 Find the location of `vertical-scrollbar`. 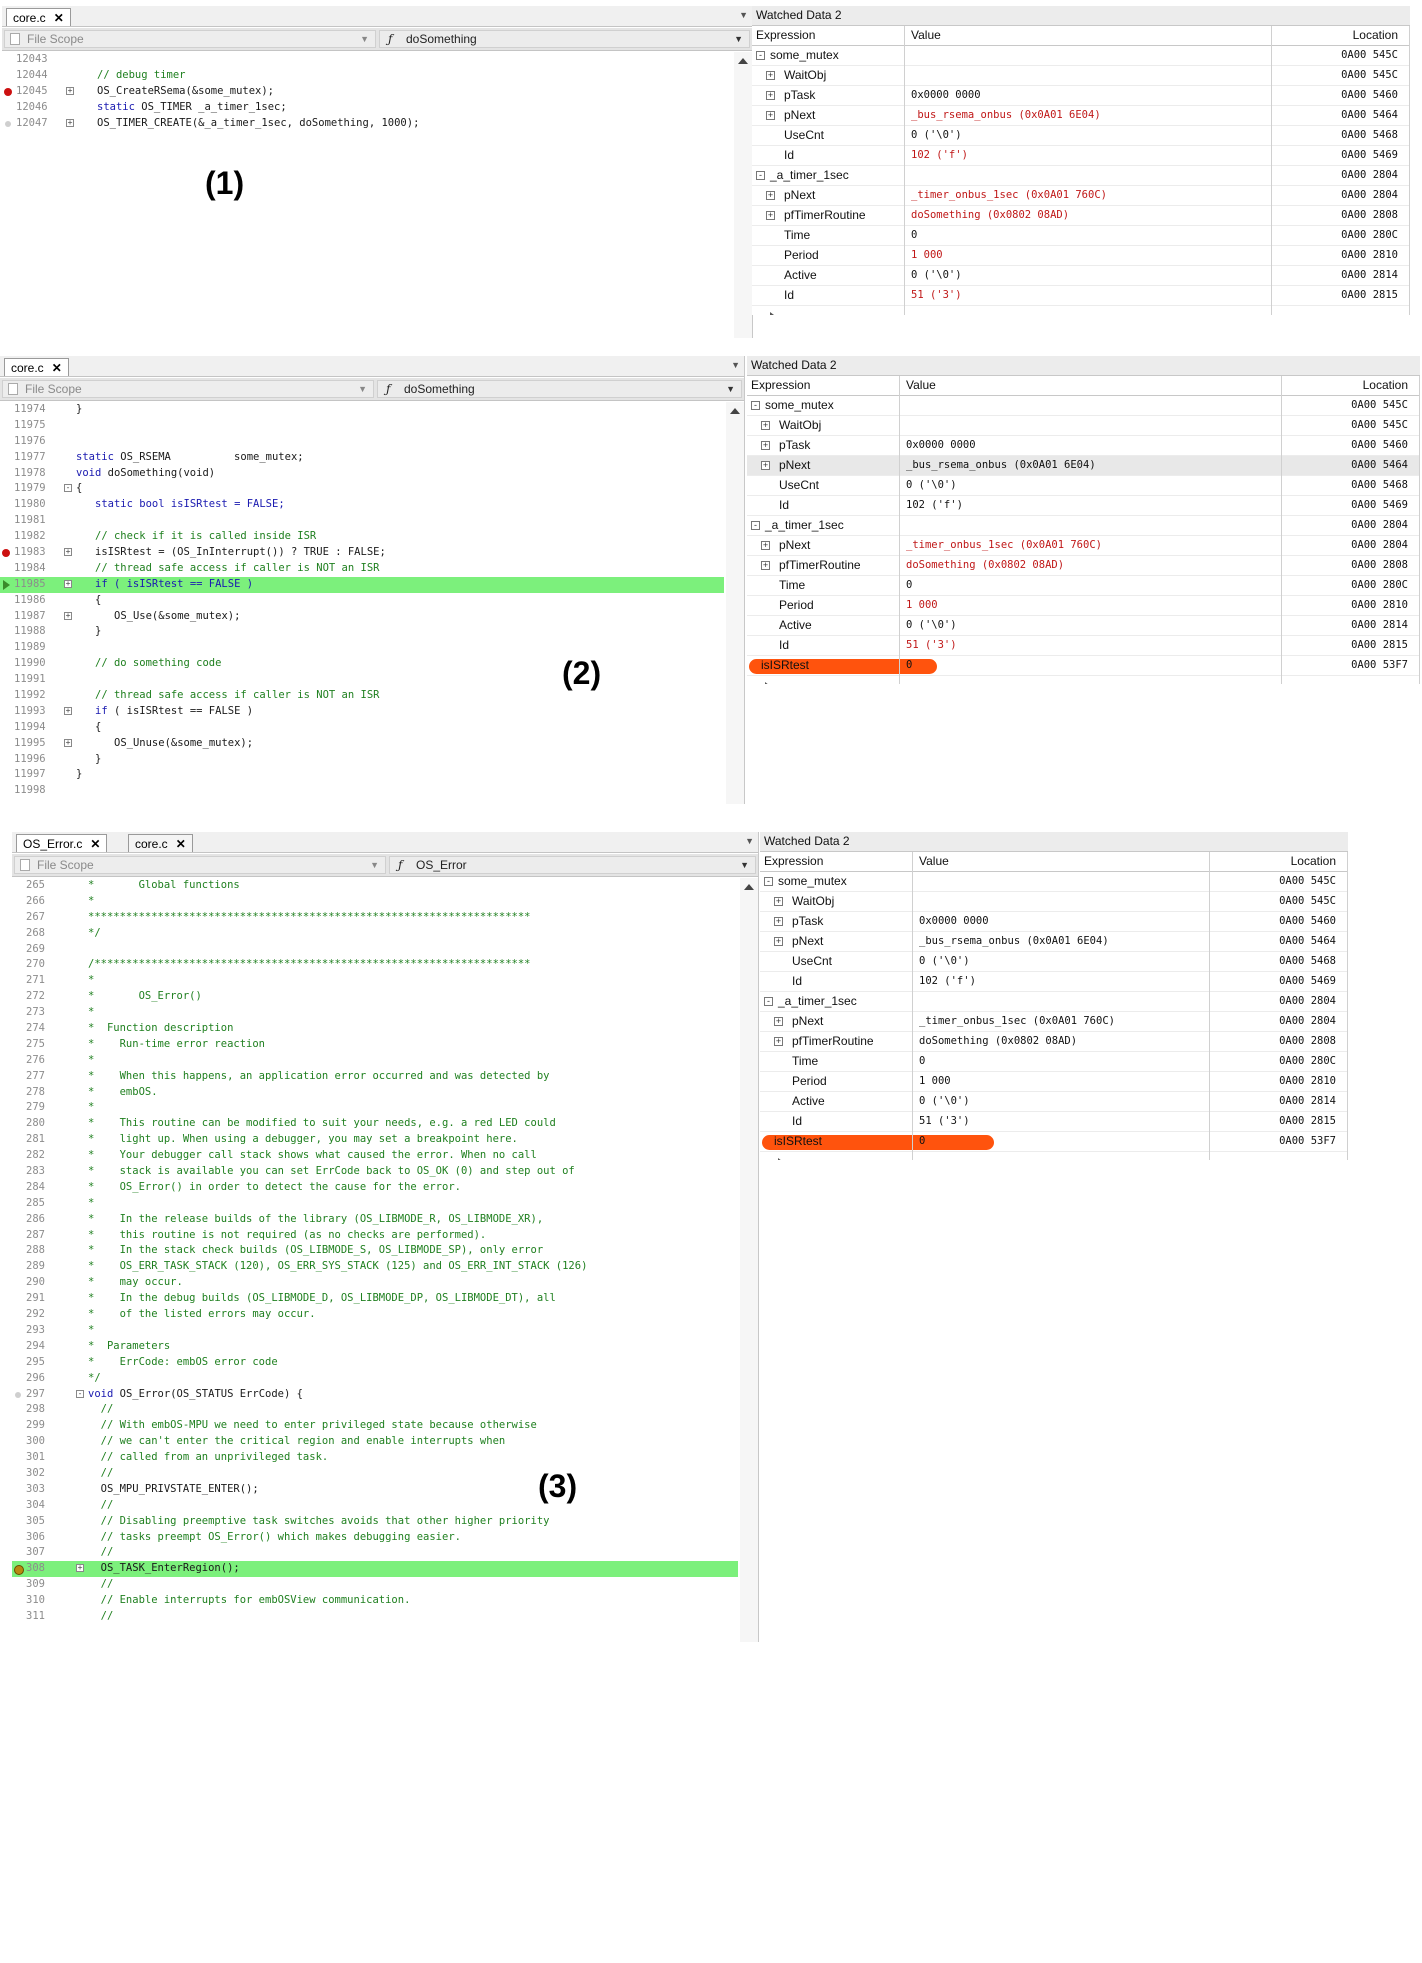

vertical-scrollbar is located at coordinates (735, 603).